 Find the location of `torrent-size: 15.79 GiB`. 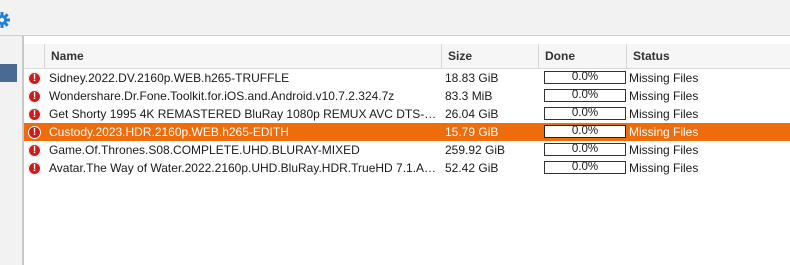

torrent-size: 15.79 GiB is located at coordinates (472, 132).